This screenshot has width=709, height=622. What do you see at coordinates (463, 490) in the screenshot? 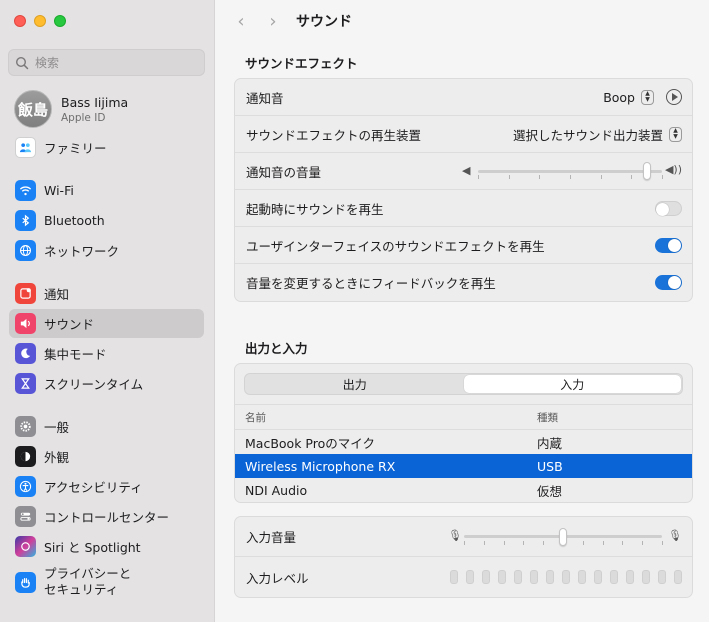
I see `table-row: NDI Audio 仮想` at bounding box center [463, 490].